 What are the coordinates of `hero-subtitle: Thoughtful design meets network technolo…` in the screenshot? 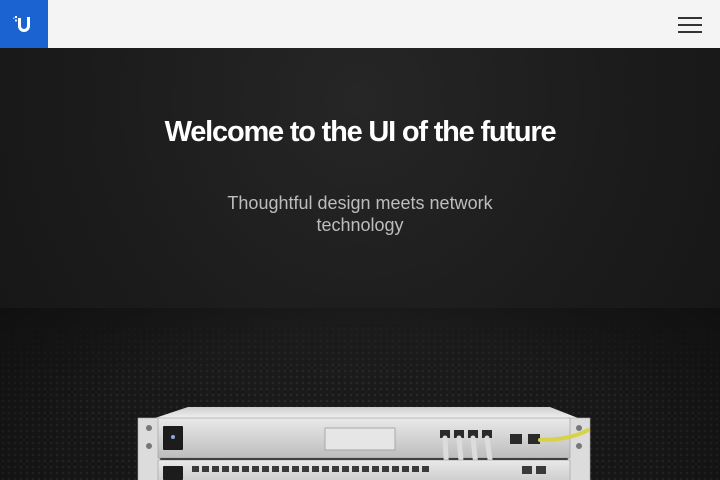 It's located at (360, 214).